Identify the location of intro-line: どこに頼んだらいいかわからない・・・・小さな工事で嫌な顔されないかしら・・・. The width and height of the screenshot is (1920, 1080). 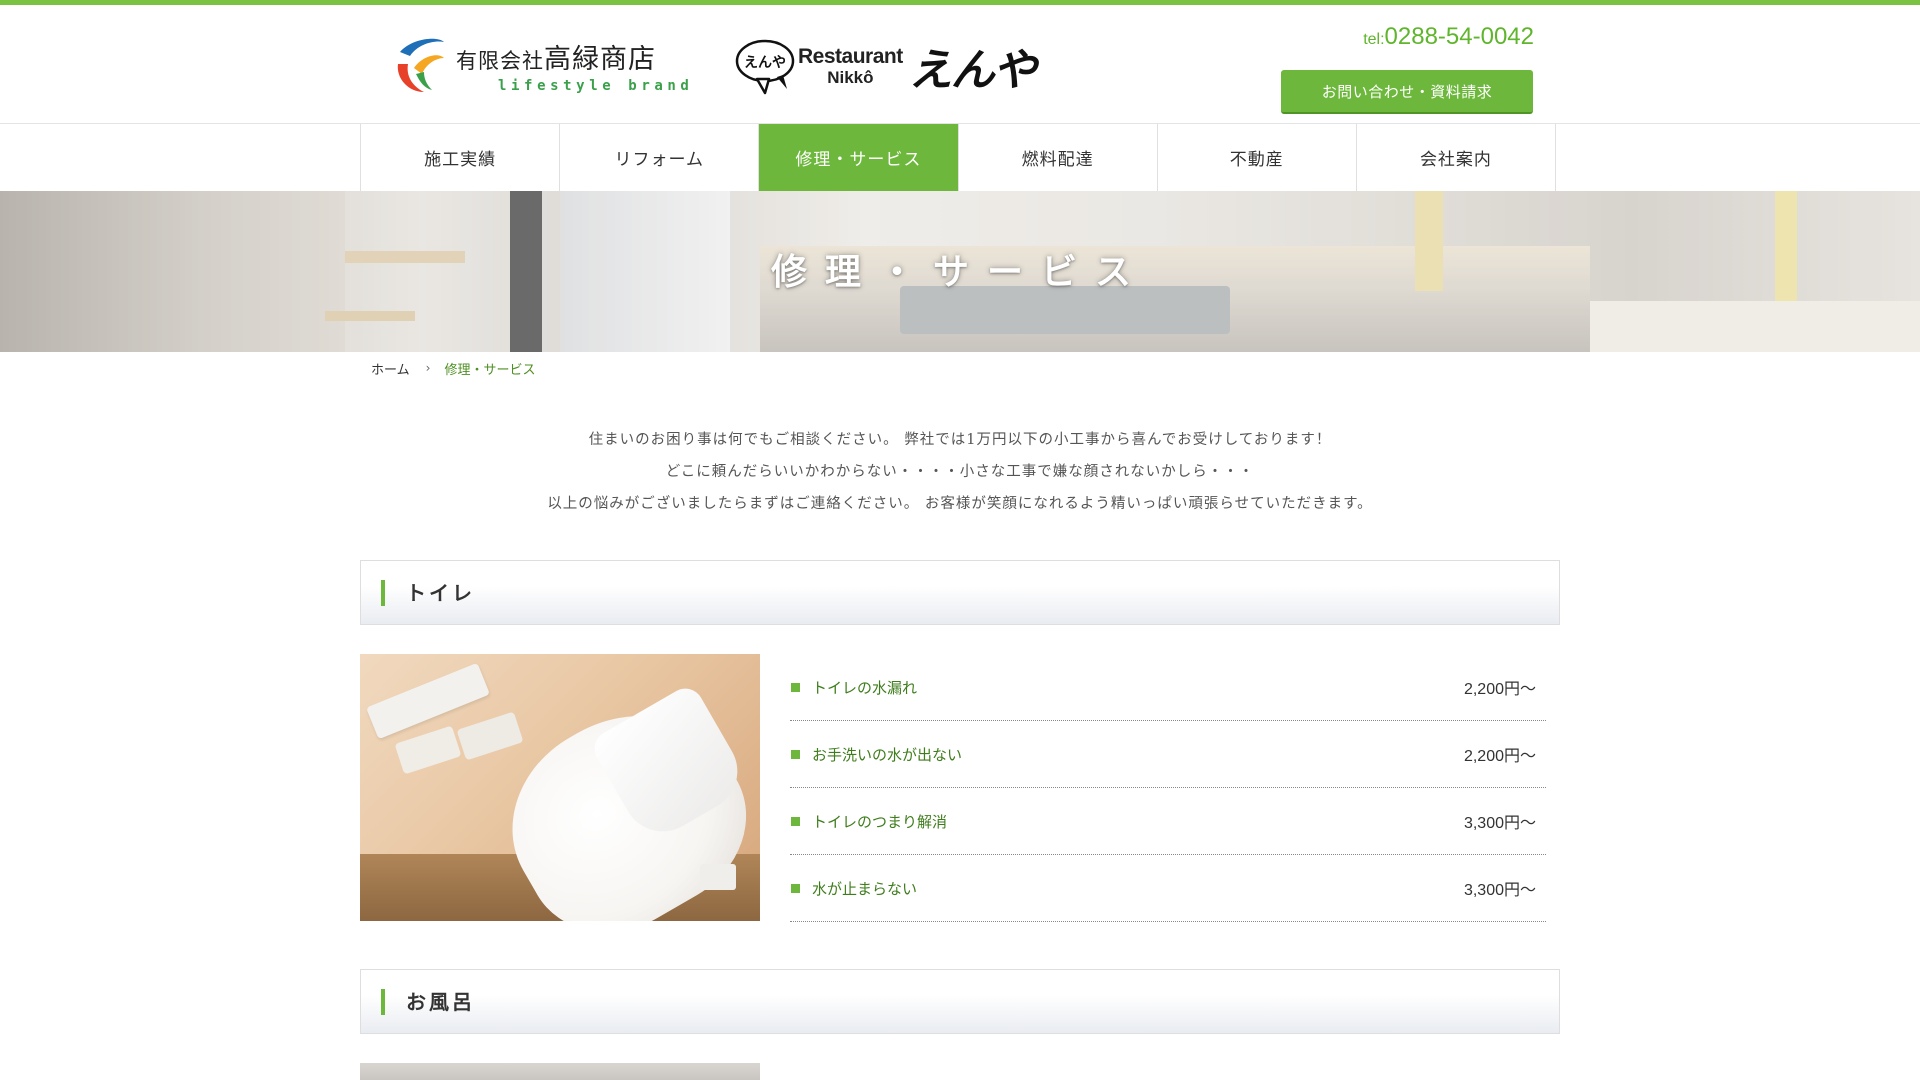
(960, 472).